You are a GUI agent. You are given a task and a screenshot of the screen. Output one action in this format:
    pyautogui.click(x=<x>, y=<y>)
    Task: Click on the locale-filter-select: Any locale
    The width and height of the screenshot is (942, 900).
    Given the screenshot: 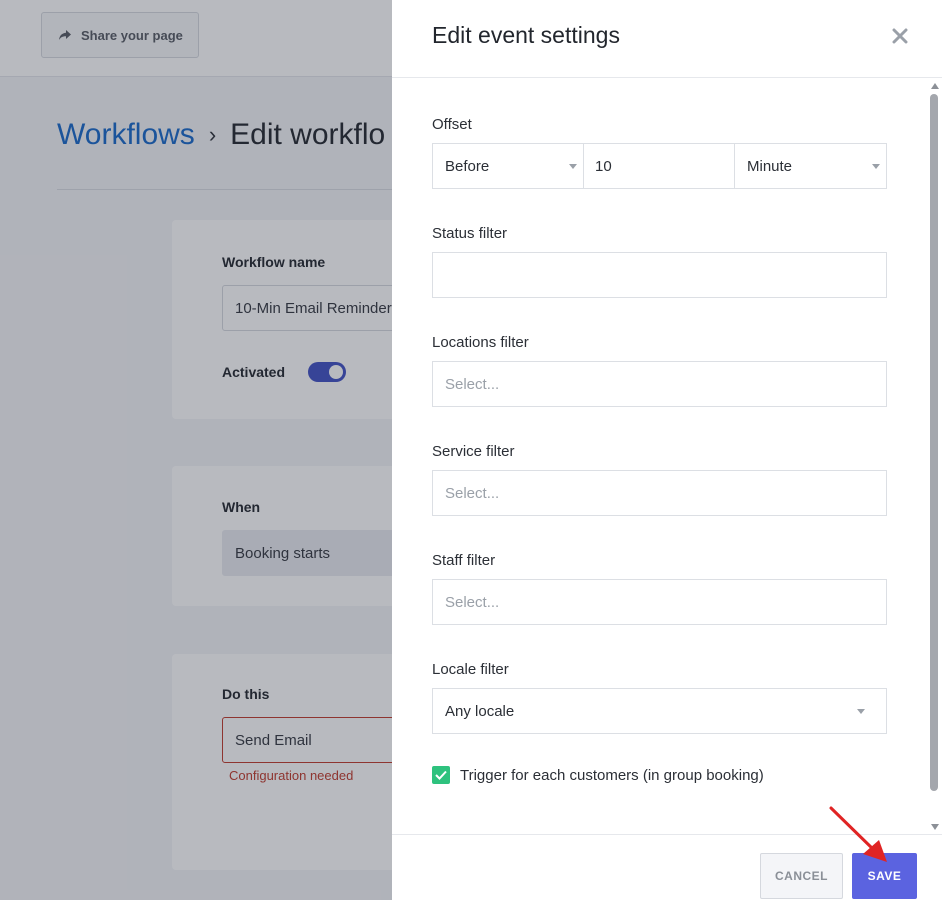 What is the action you would take?
    pyautogui.click(x=659, y=711)
    